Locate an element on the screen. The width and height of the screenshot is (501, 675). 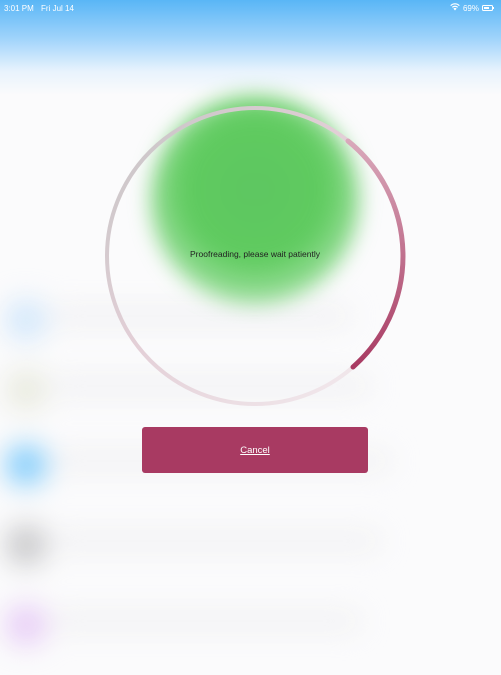
cancel-button: Cancel is located at coordinates (255, 450).